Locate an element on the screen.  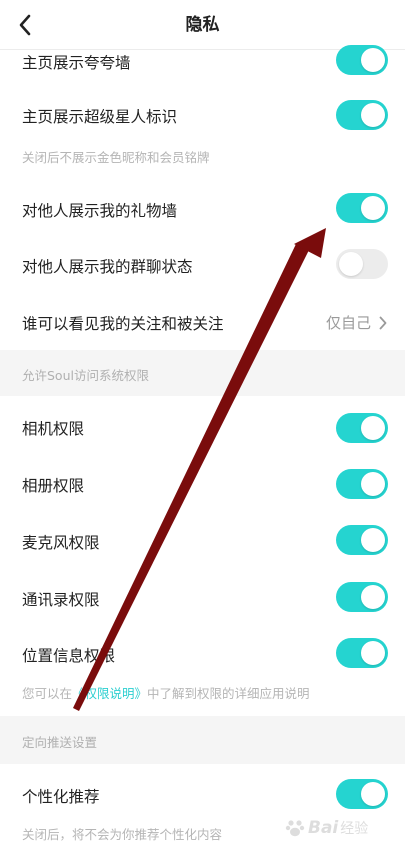
section-header-system-permissions: 允许Soul访问系统权限 is located at coordinates (202, 373).